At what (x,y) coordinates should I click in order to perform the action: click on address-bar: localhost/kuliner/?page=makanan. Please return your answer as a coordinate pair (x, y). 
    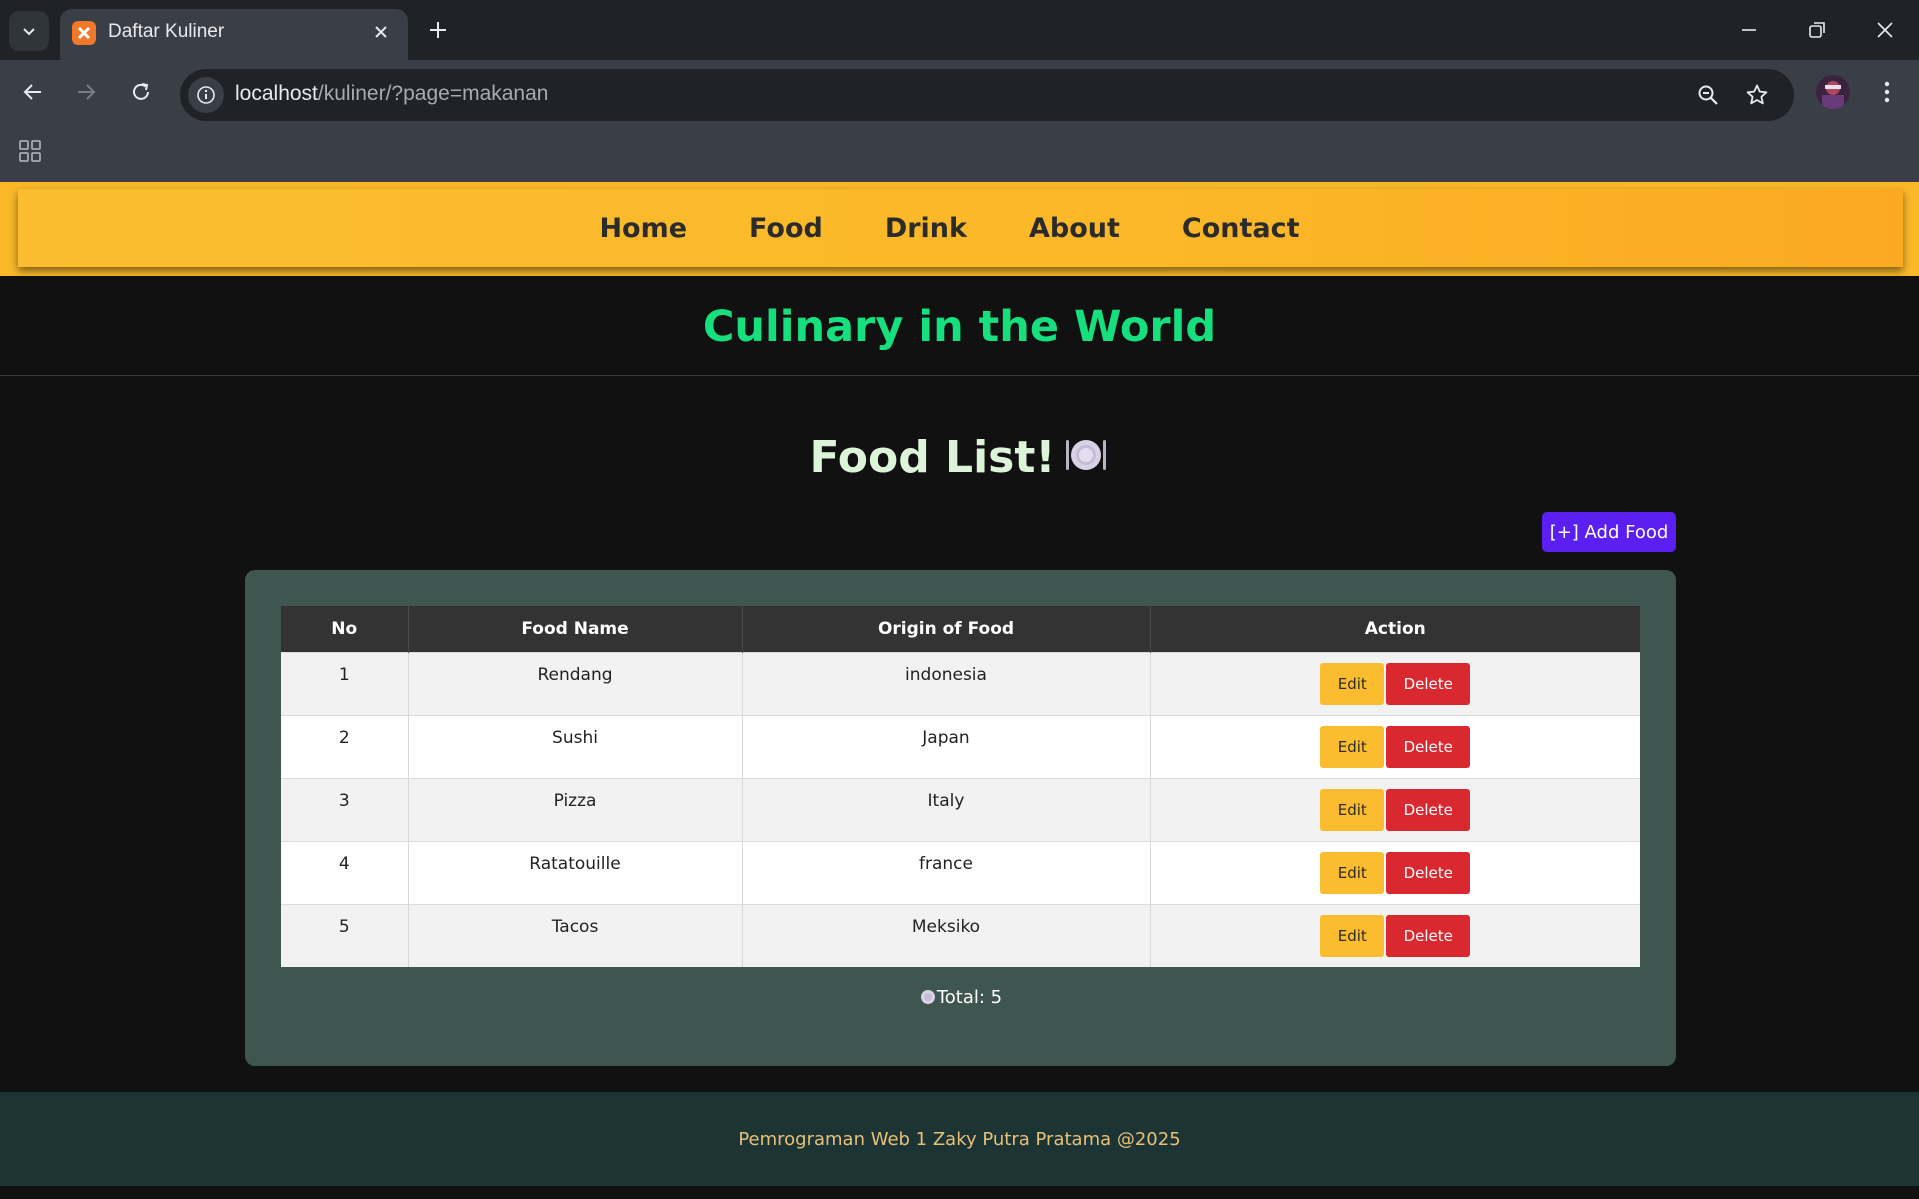
    Looking at the image, I should click on (987, 95).